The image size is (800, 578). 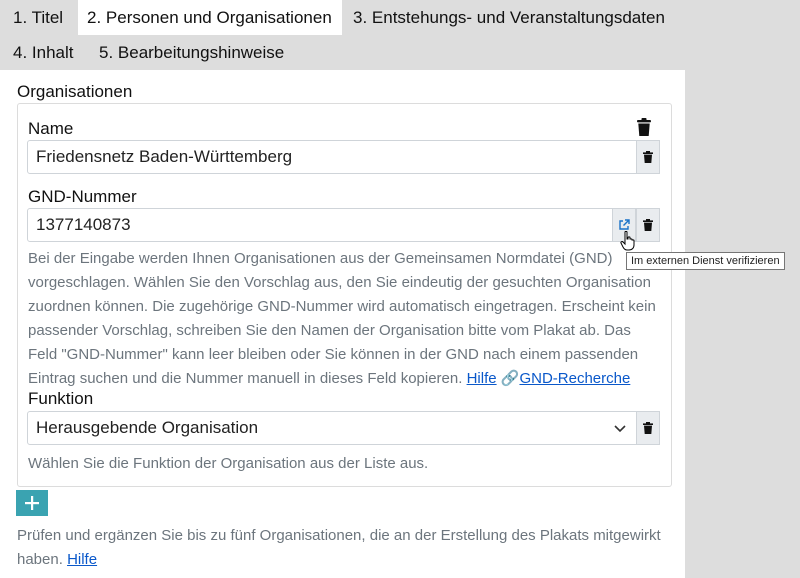 I want to click on delete-organisation-button, so click(x=644, y=127).